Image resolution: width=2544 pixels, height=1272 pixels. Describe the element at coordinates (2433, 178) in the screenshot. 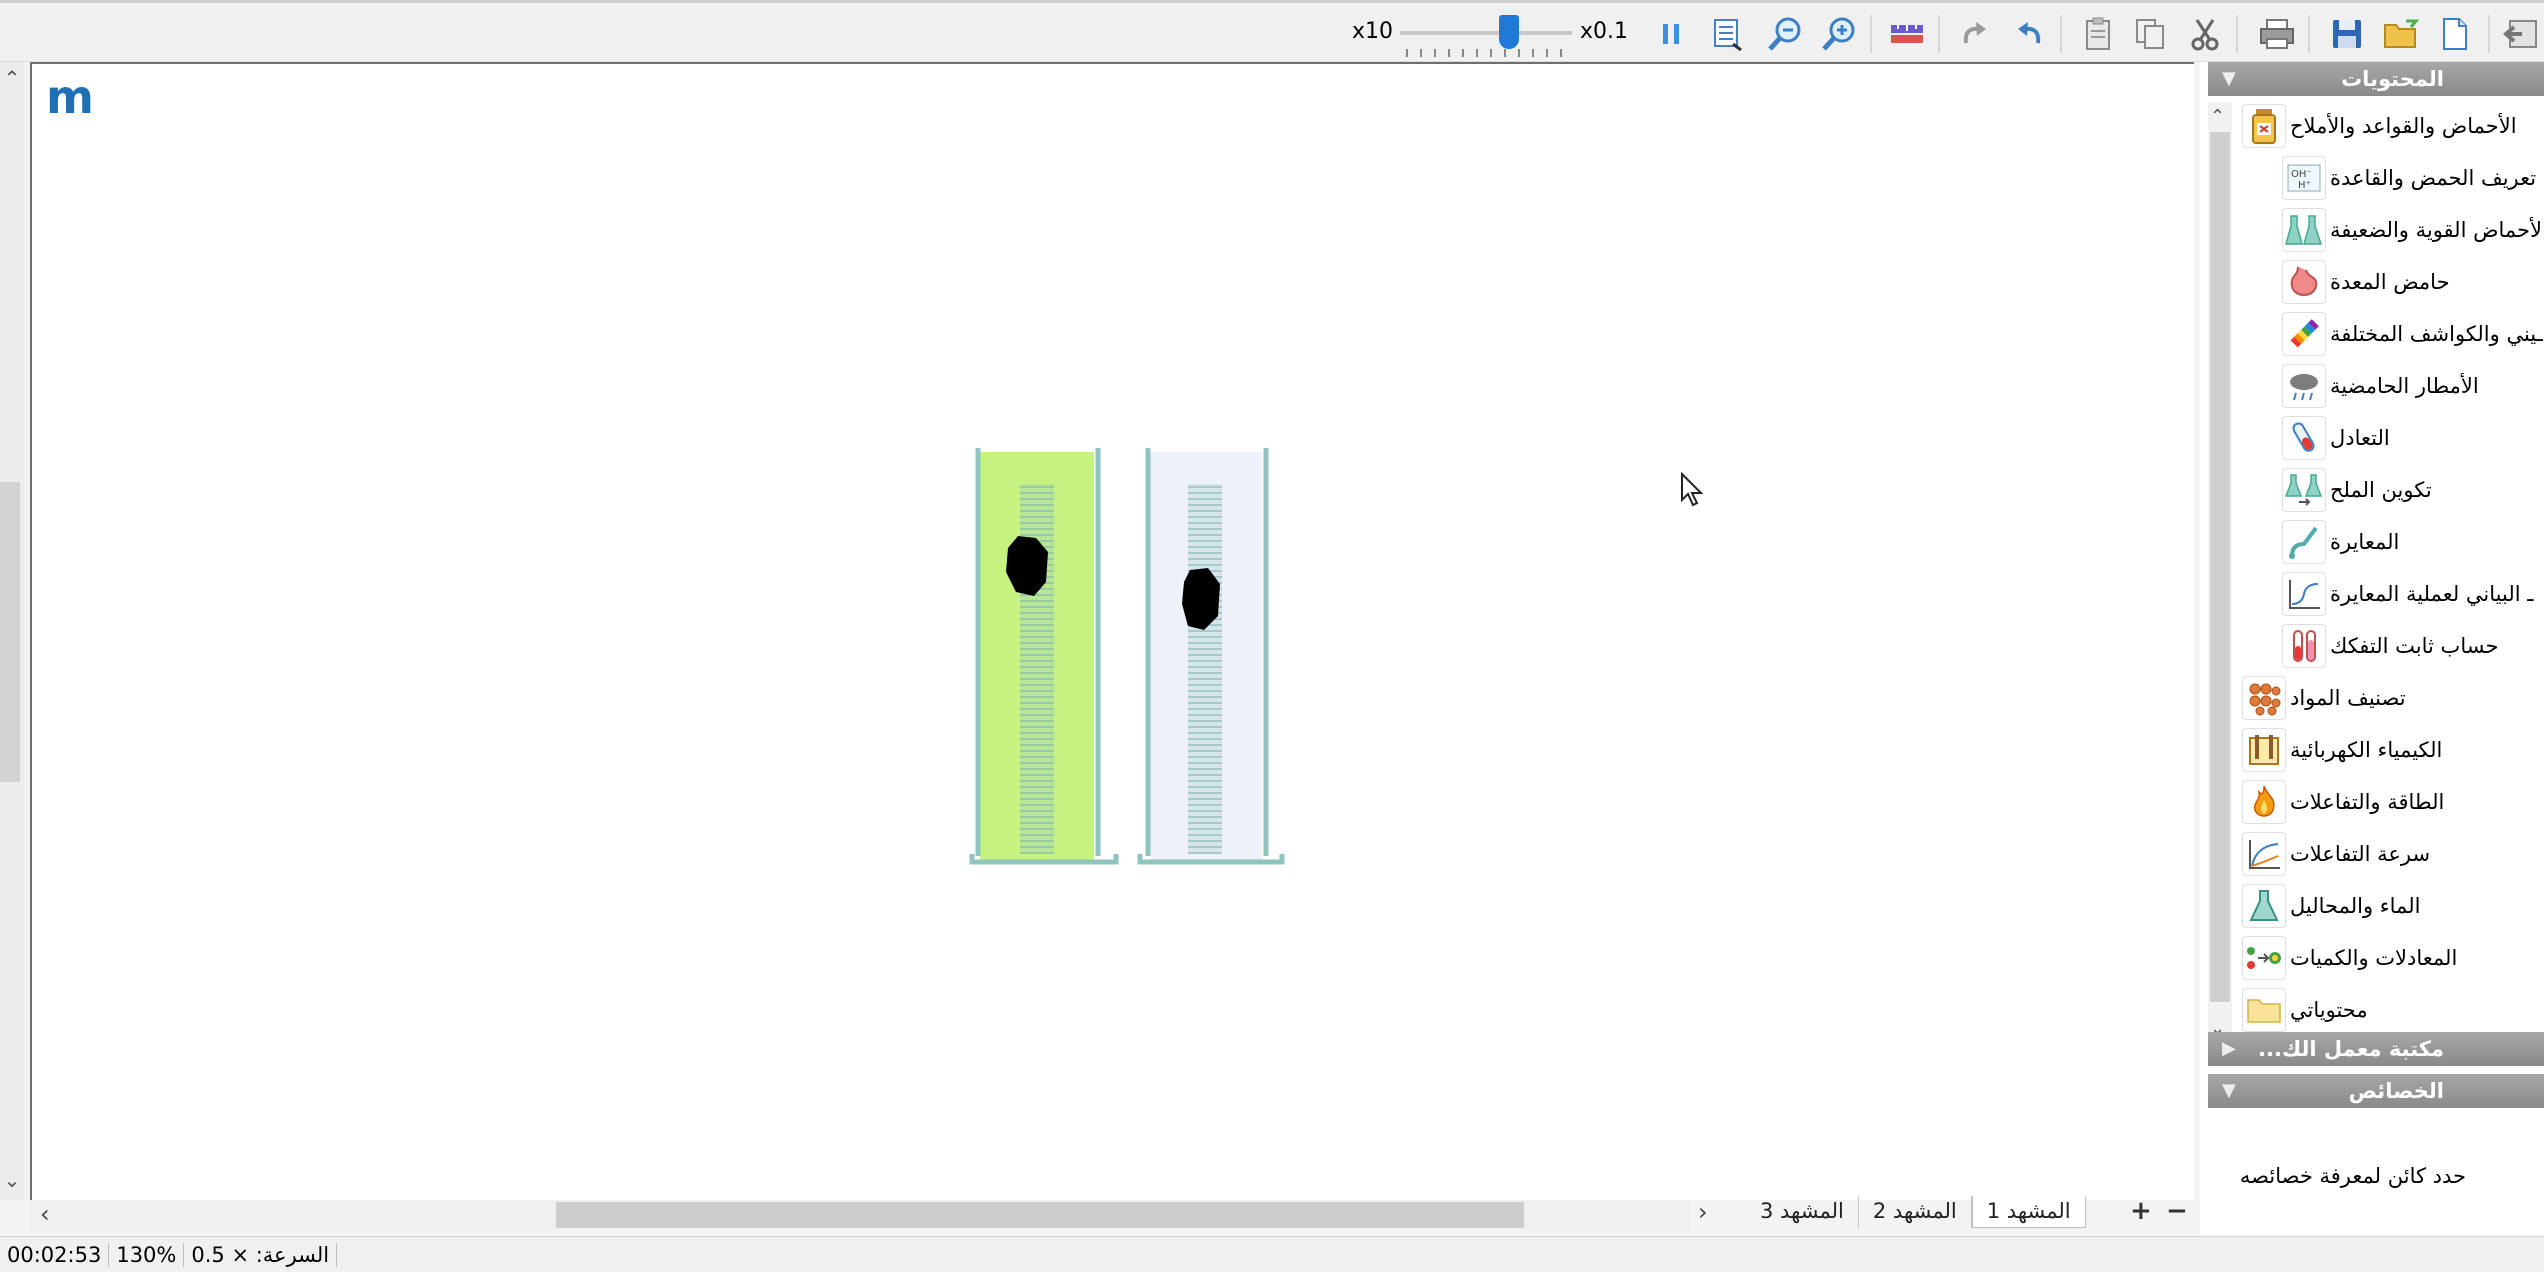

I see `tree-item-label: تعريف الحمض والقاعدة` at that location.